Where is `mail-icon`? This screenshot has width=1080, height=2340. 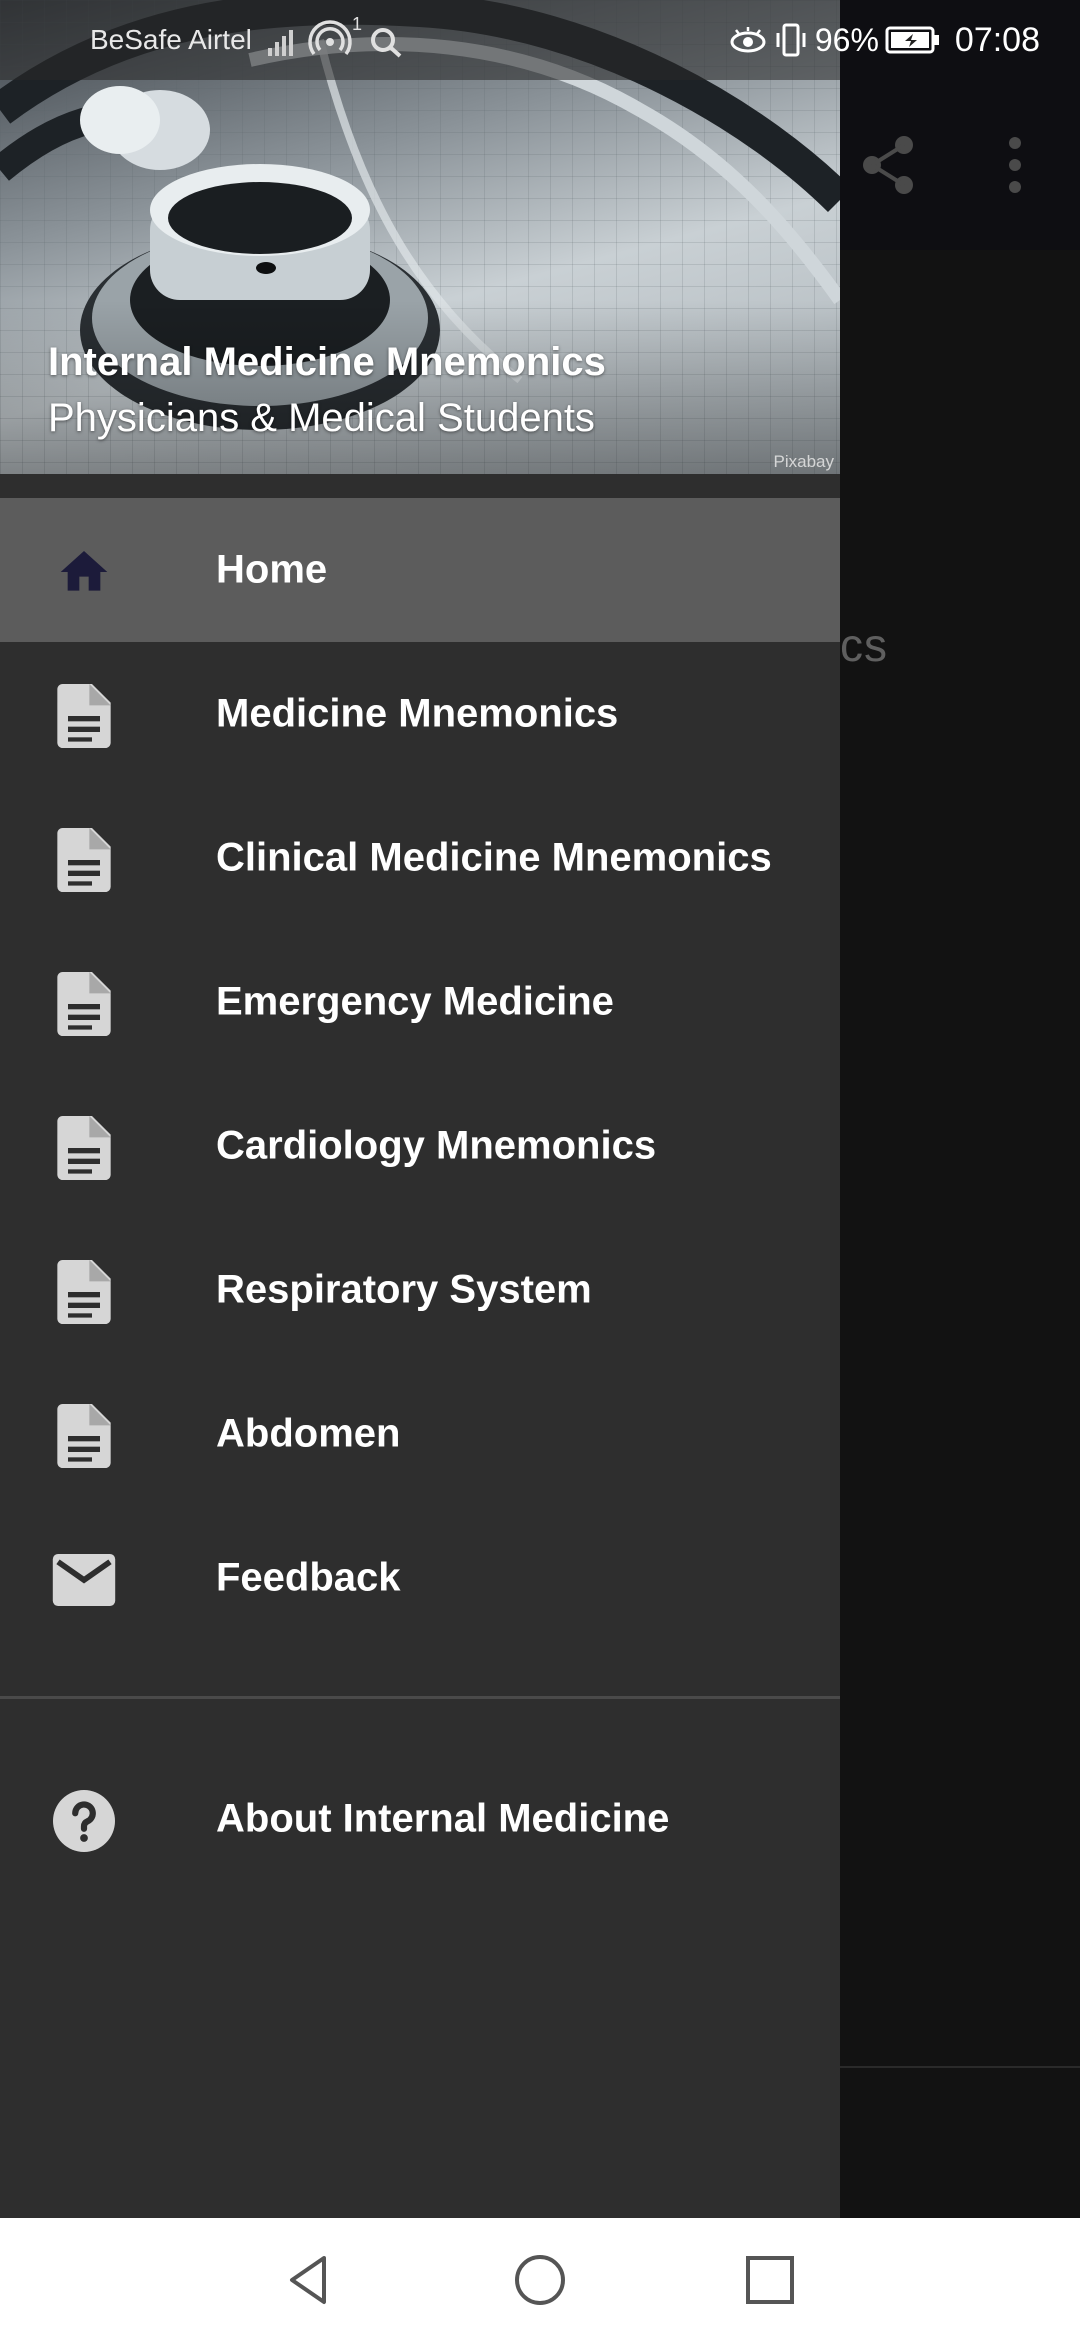 mail-icon is located at coordinates (84, 1580).